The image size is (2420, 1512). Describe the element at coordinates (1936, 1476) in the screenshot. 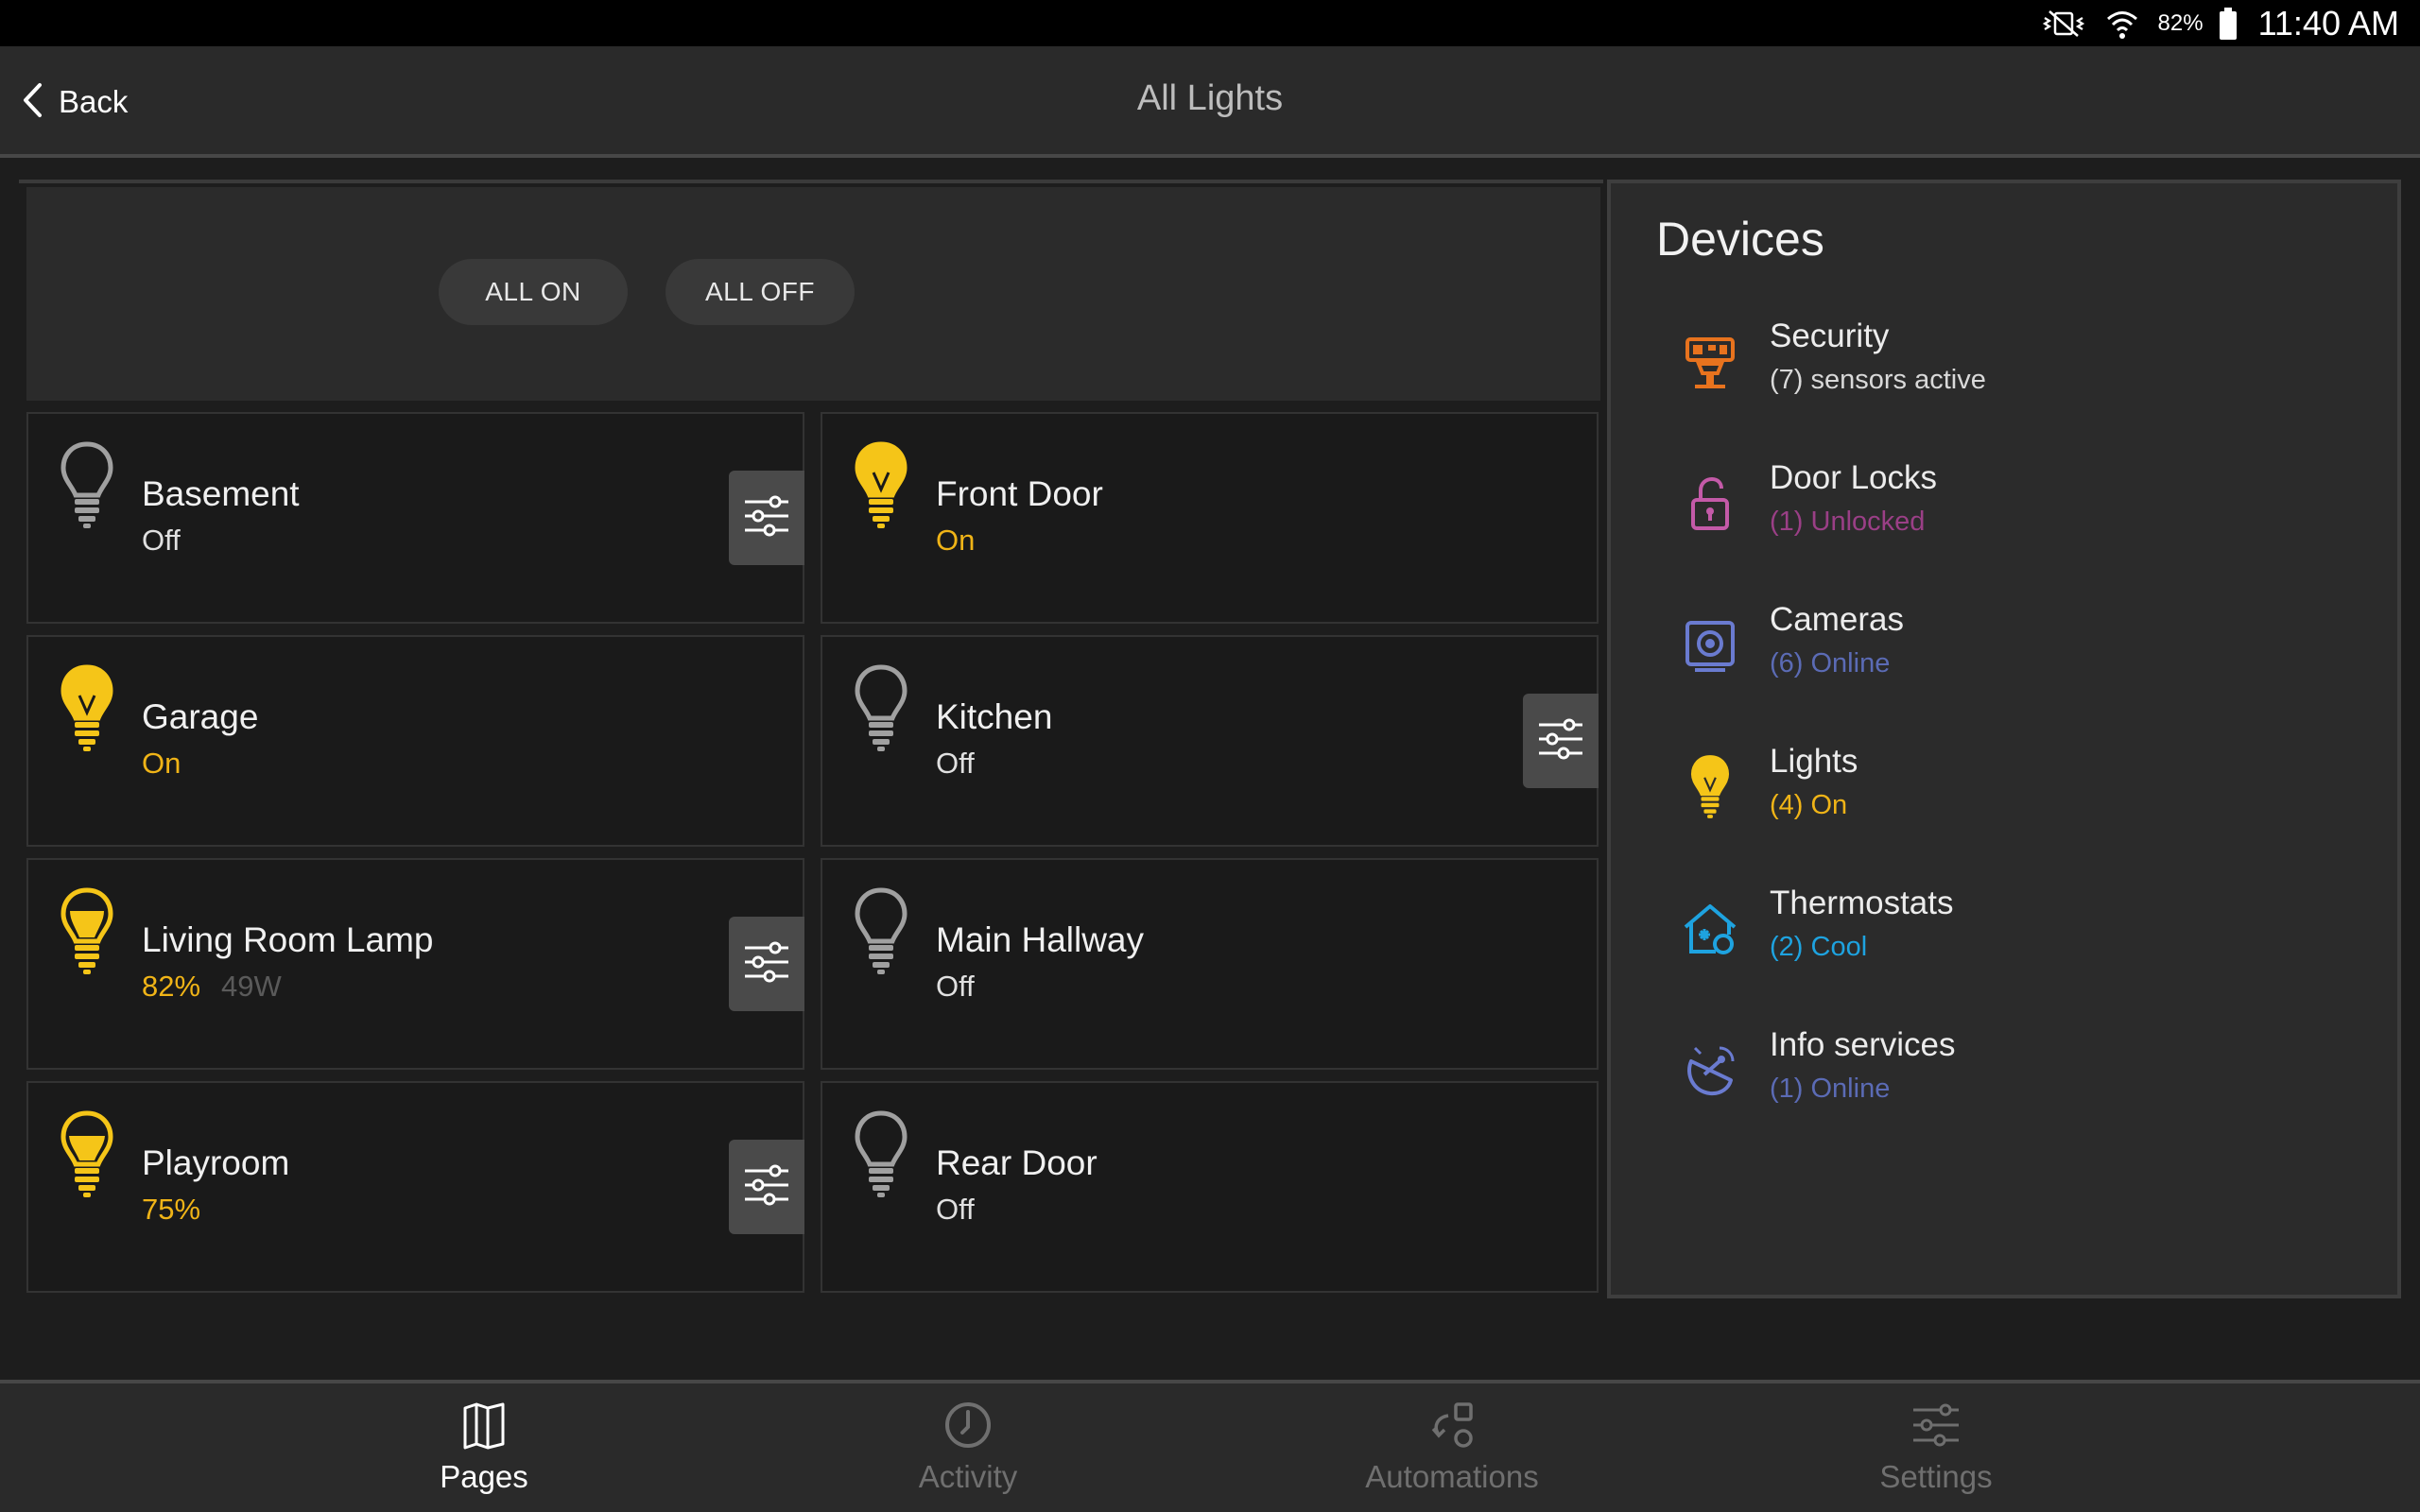

I see `nav-label: Settings` at that location.